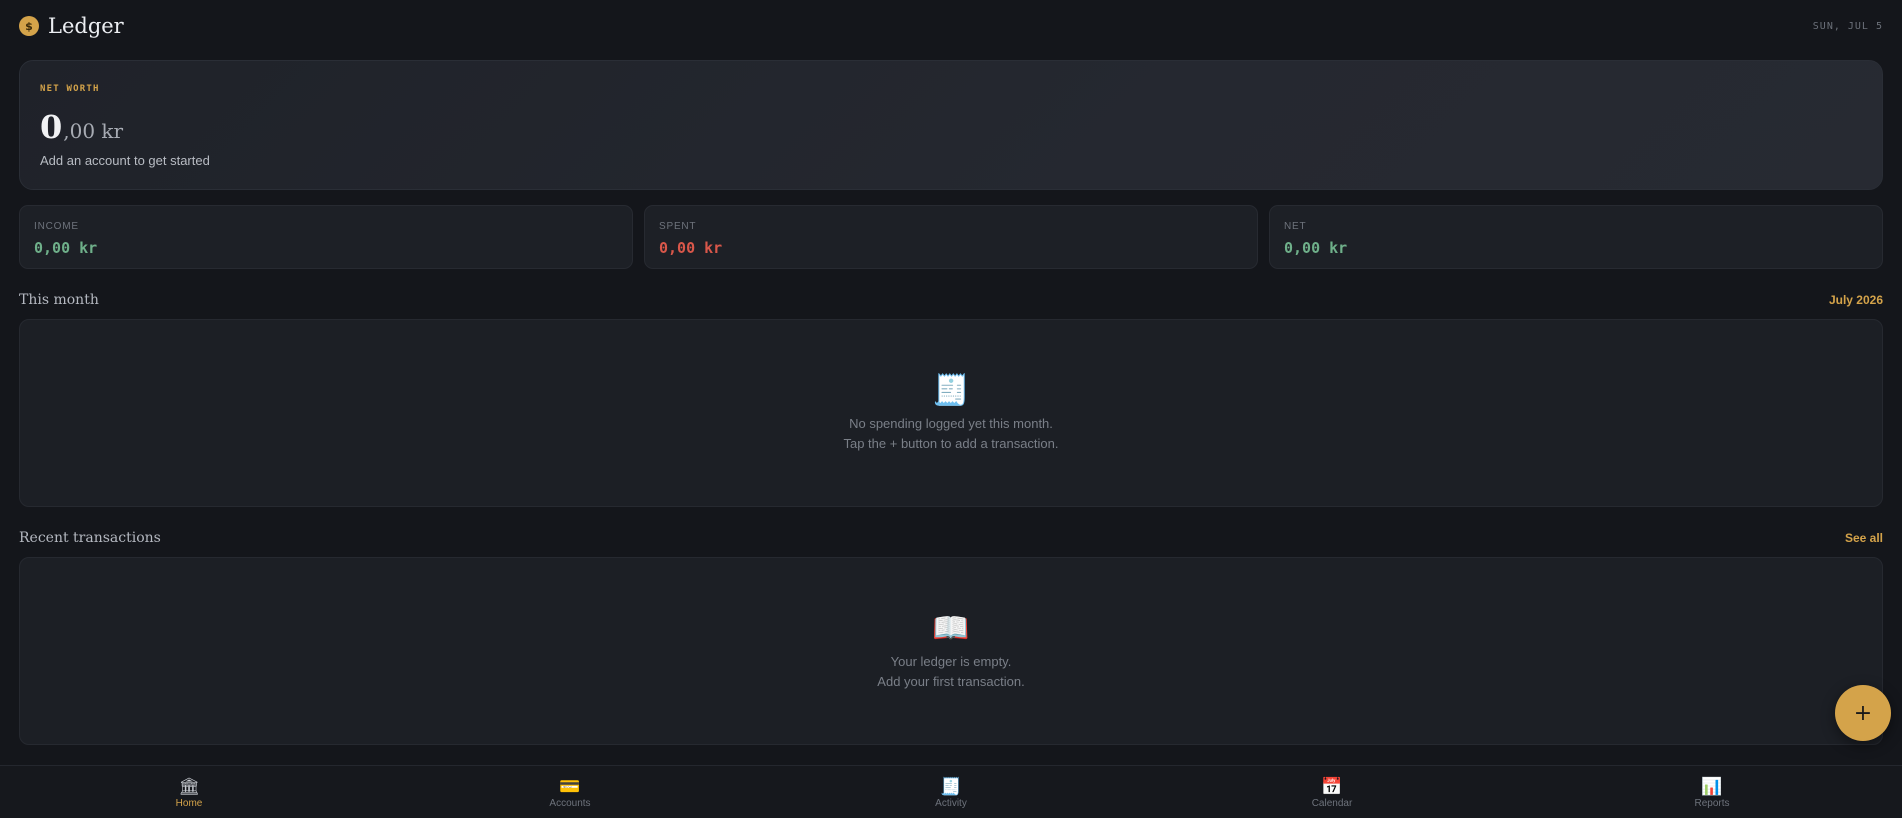 Image resolution: width=1902 pixels, height=818 pixels. Describe the element at coordinates (951, 661) in the screenshot. I see `empty-message: Your ledger is empty.` at that location.